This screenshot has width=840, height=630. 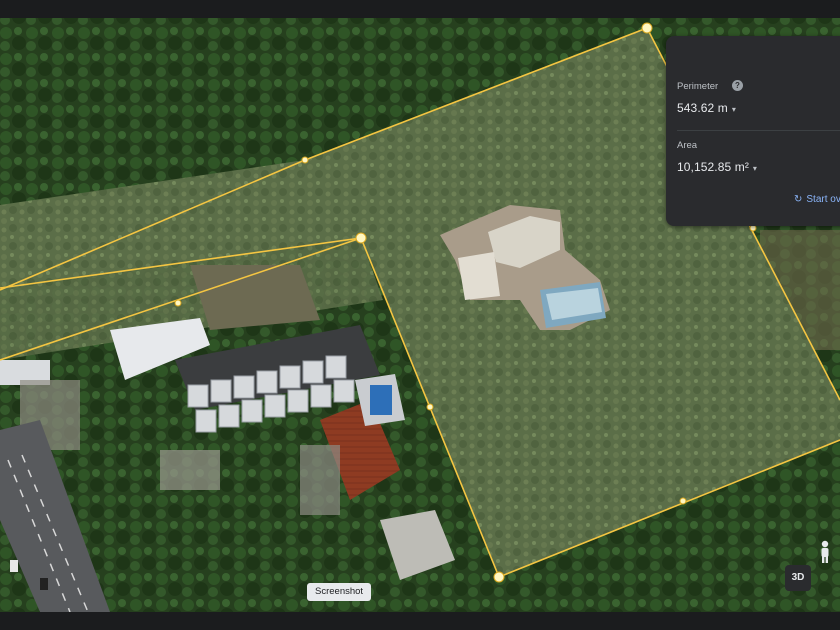 I want to click on bottom-bar, so click(x=420, y=621).